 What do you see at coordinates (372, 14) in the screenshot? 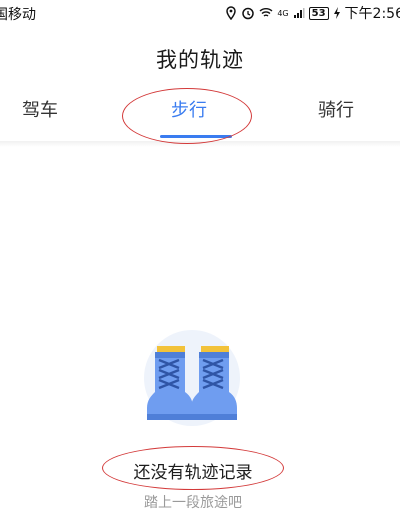
I see `clock: 下午2:56` at bounding box center [372, 14].